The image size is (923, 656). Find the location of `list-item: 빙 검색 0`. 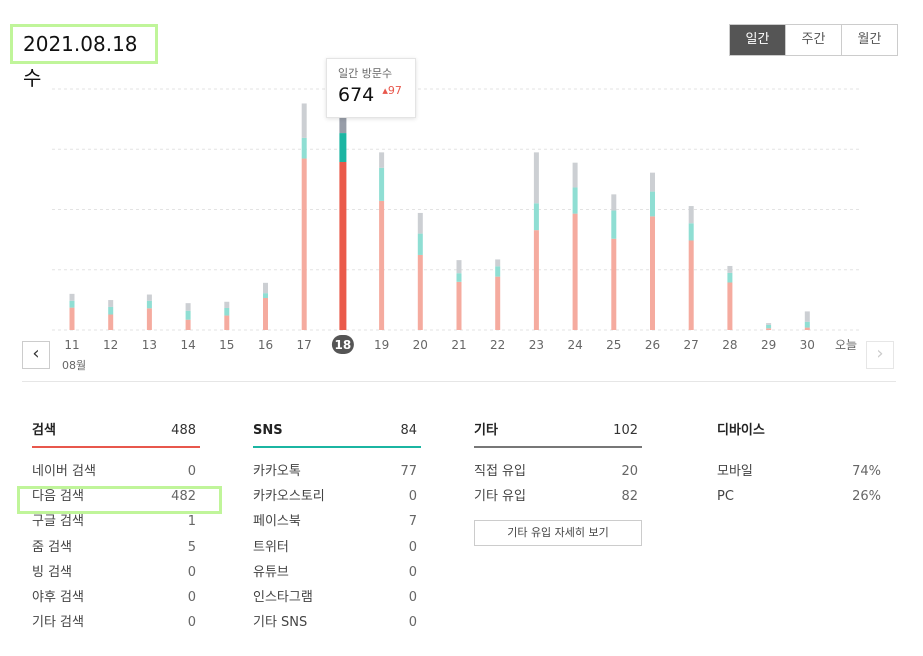

list-item: 빙 검색 0 is located at coordinates (114, 572).